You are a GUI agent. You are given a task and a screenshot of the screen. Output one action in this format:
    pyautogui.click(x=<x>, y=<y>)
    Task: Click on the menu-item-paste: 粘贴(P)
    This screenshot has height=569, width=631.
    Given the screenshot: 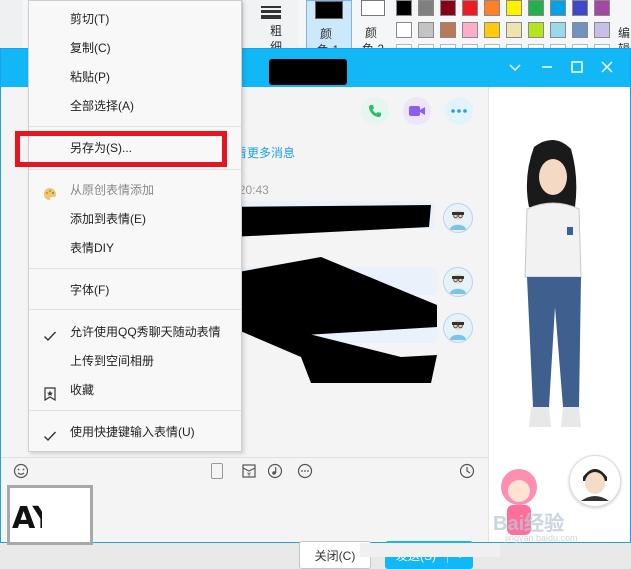 What is the action you would take?
    pyautogui.click(x=135, y=77)
    